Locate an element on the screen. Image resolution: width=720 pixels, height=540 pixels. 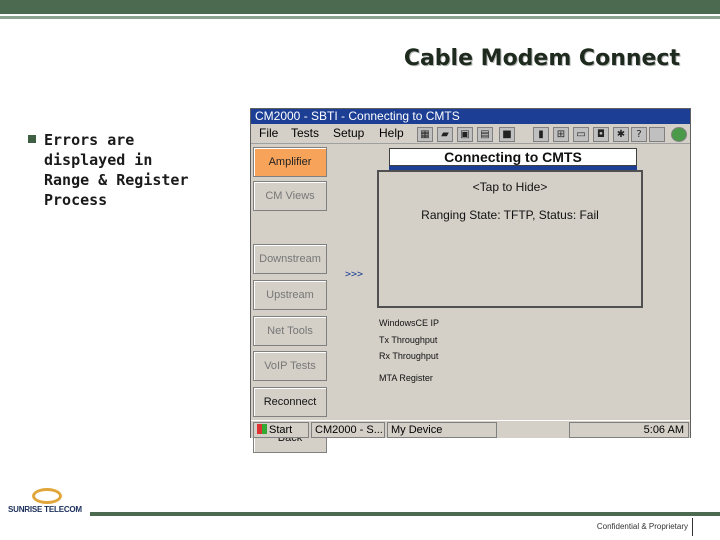
nav-upstream-button: Upstream is located at coordinates (290, 295).